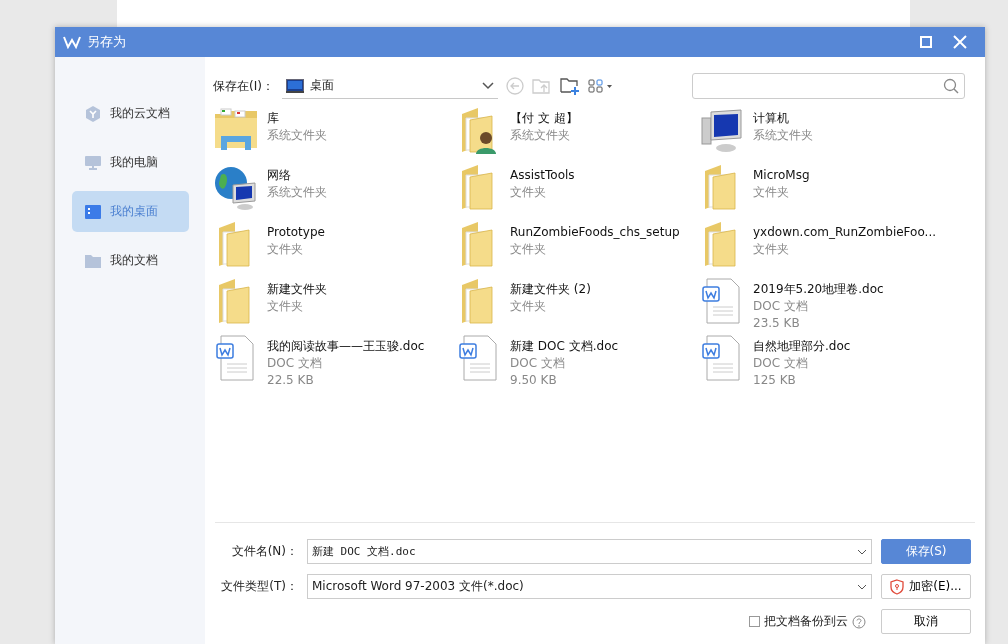  I want to click on sidebar-item: 我的云文档, so click(130, 113).